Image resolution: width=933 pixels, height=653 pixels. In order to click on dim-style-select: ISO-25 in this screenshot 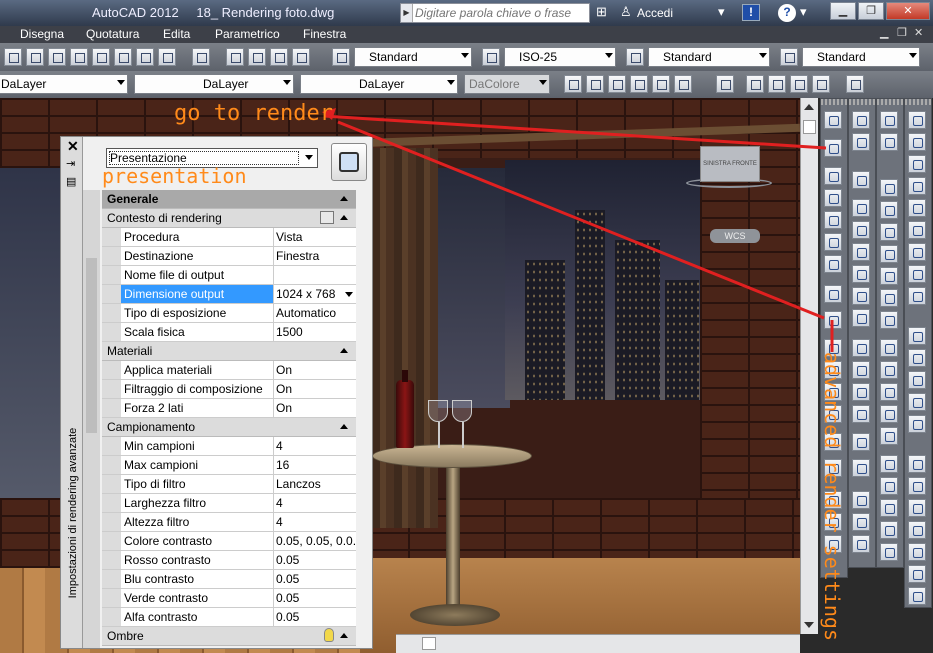, I will do `click(560, 57)`.